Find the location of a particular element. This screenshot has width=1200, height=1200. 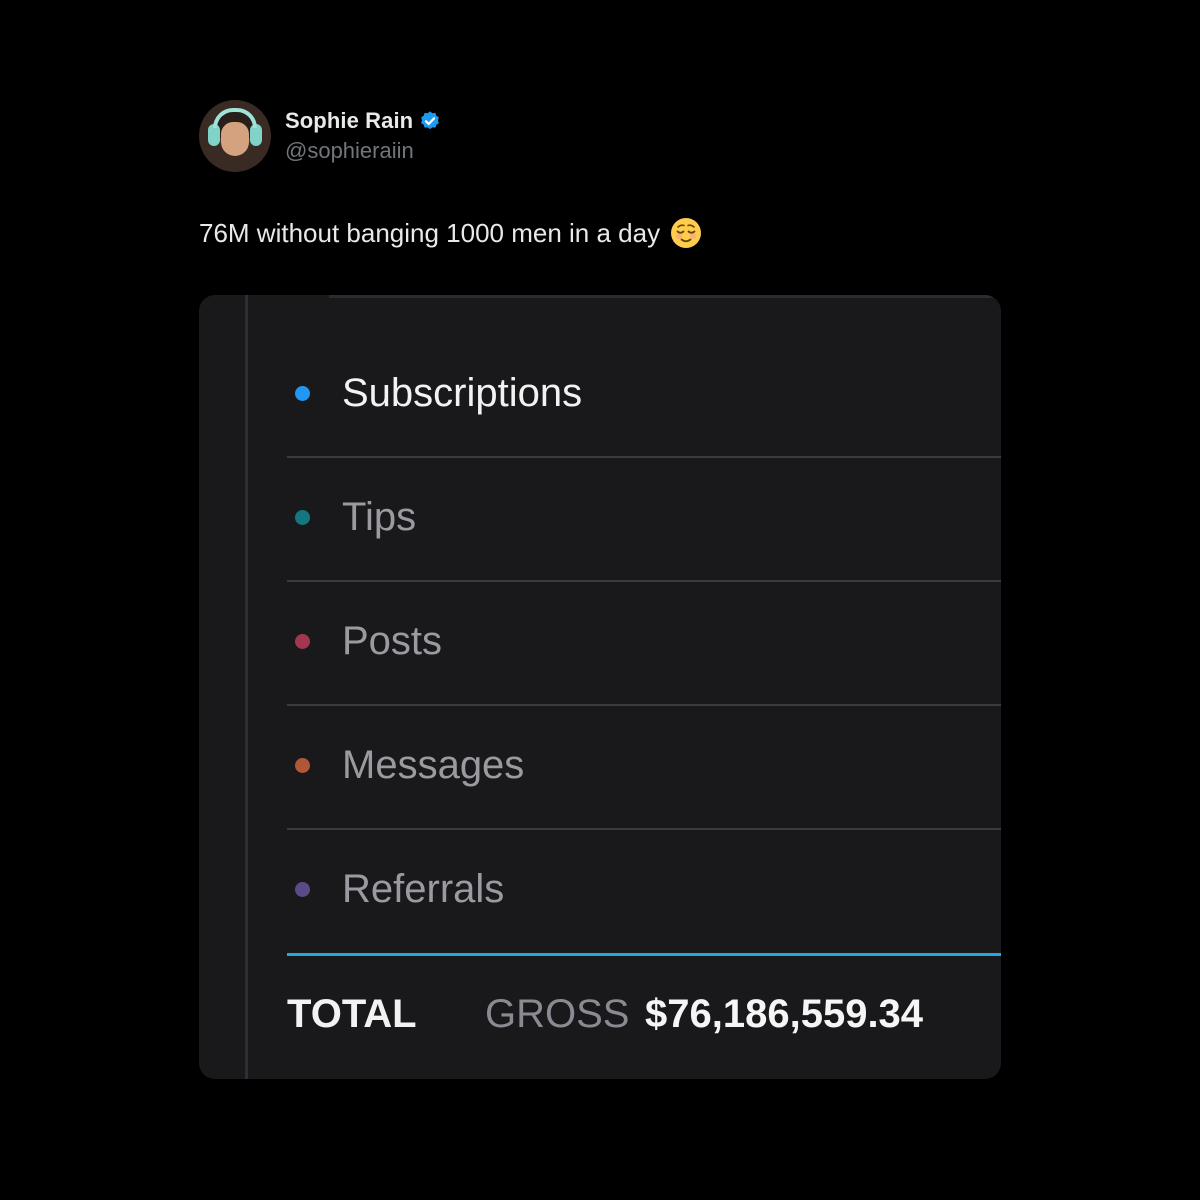

verified-badge-icon is located at coordinates (430, 121).